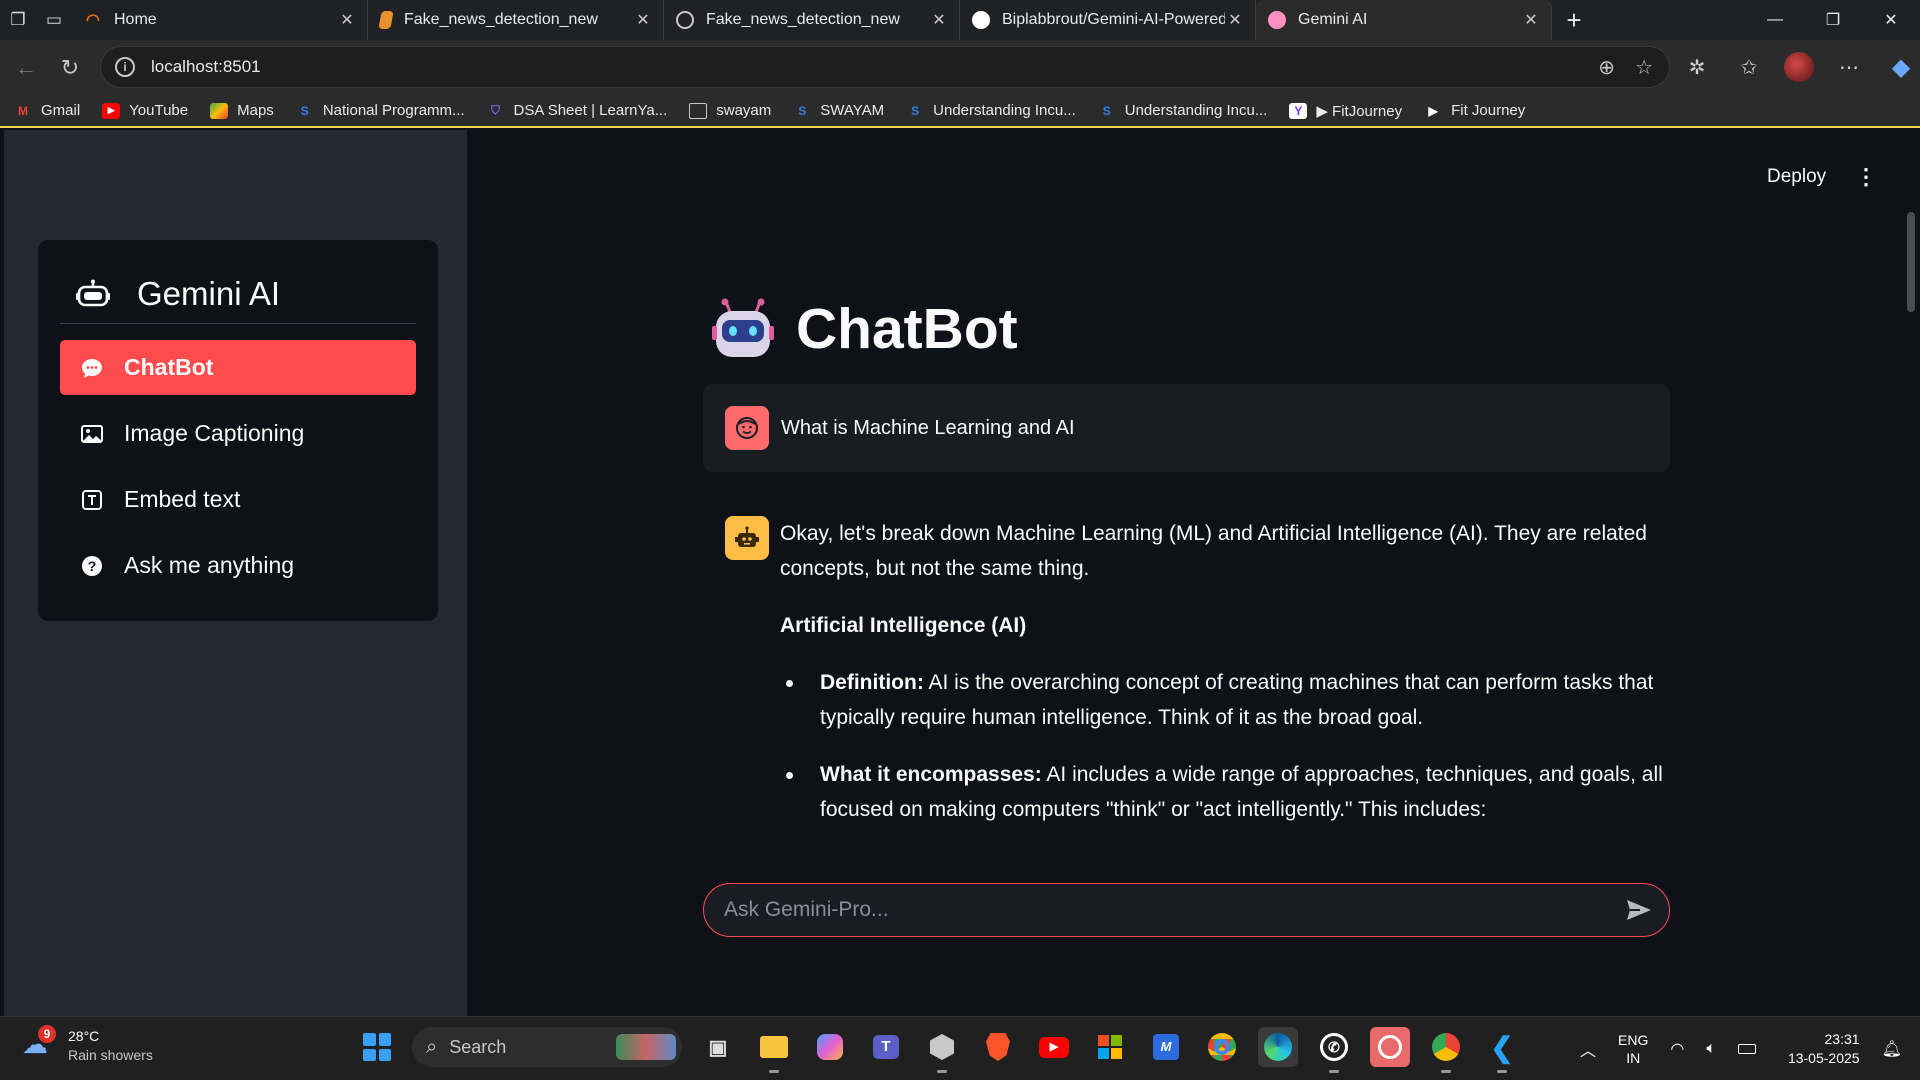  I want to click on notifications-icon: 🔔︎, so click(1892, 1049).